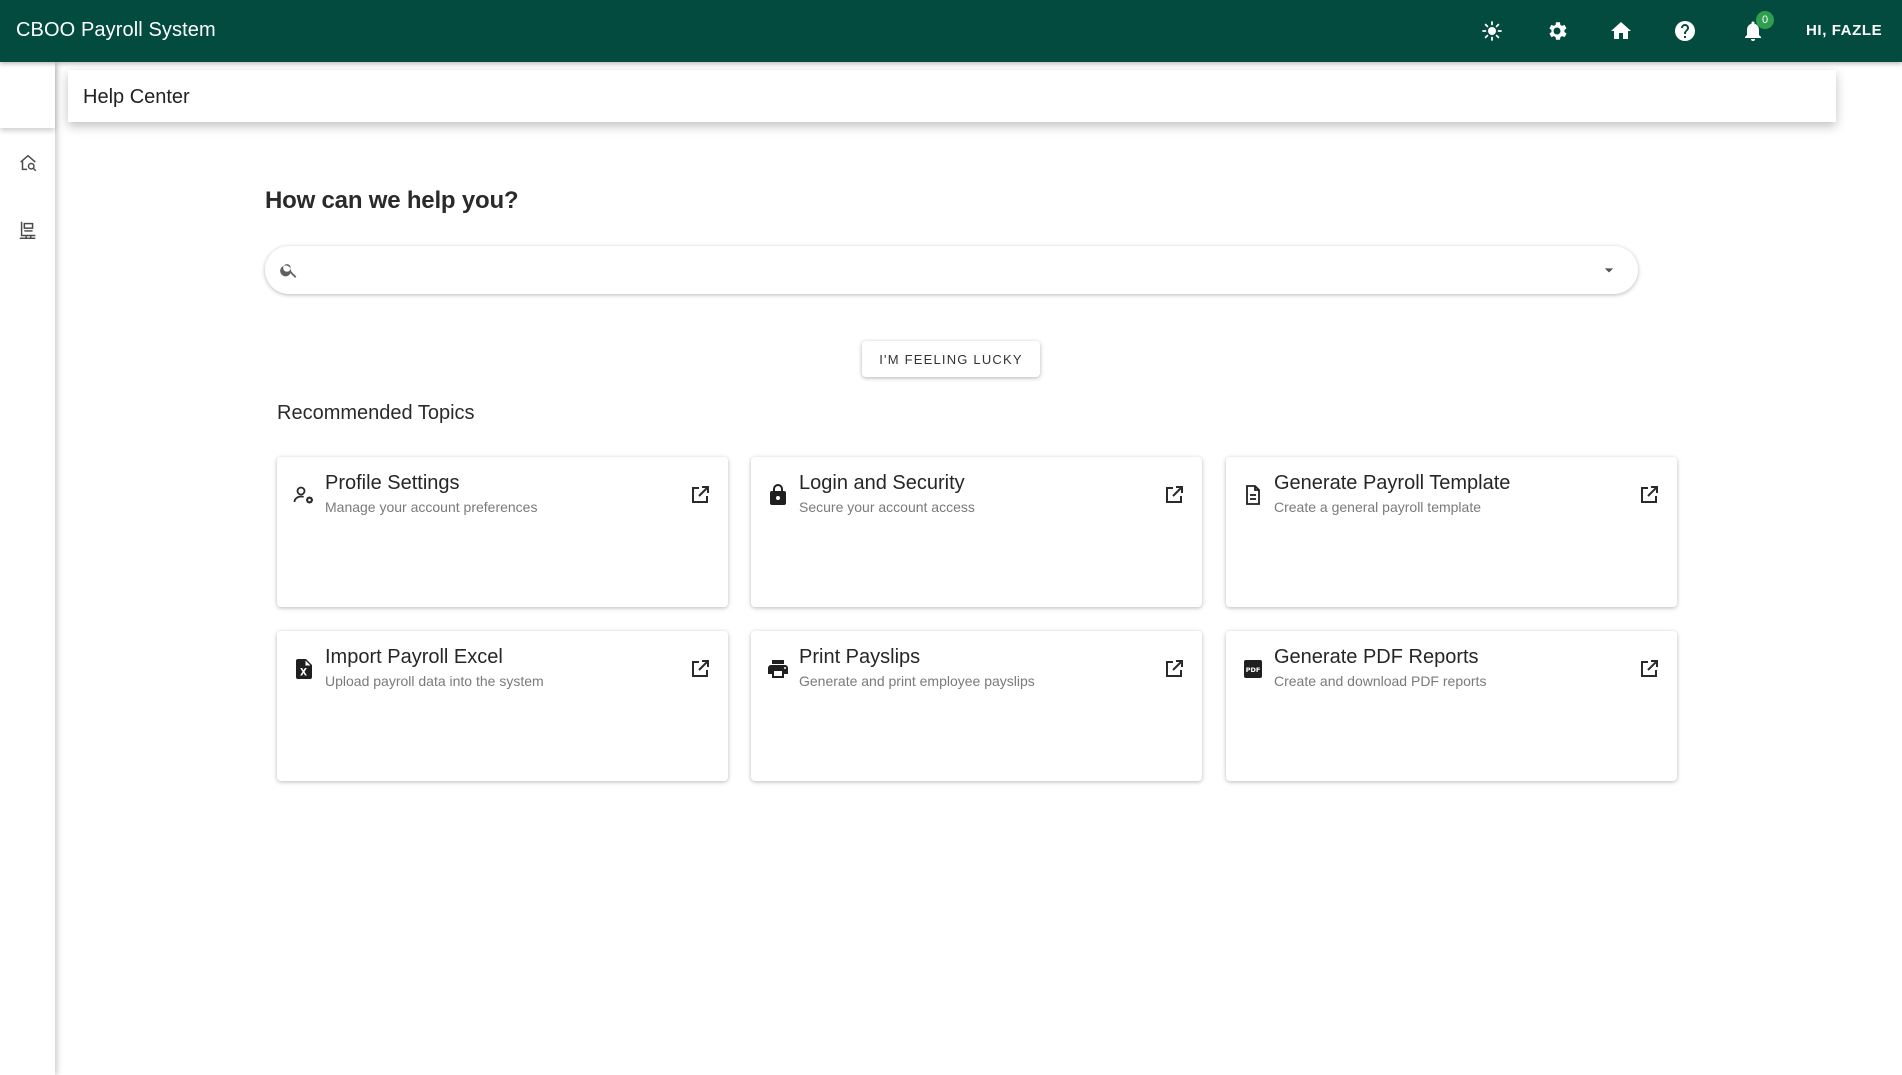 The image size is (1902, 1075). I want to click on home-search-icon, so click(28, 163).